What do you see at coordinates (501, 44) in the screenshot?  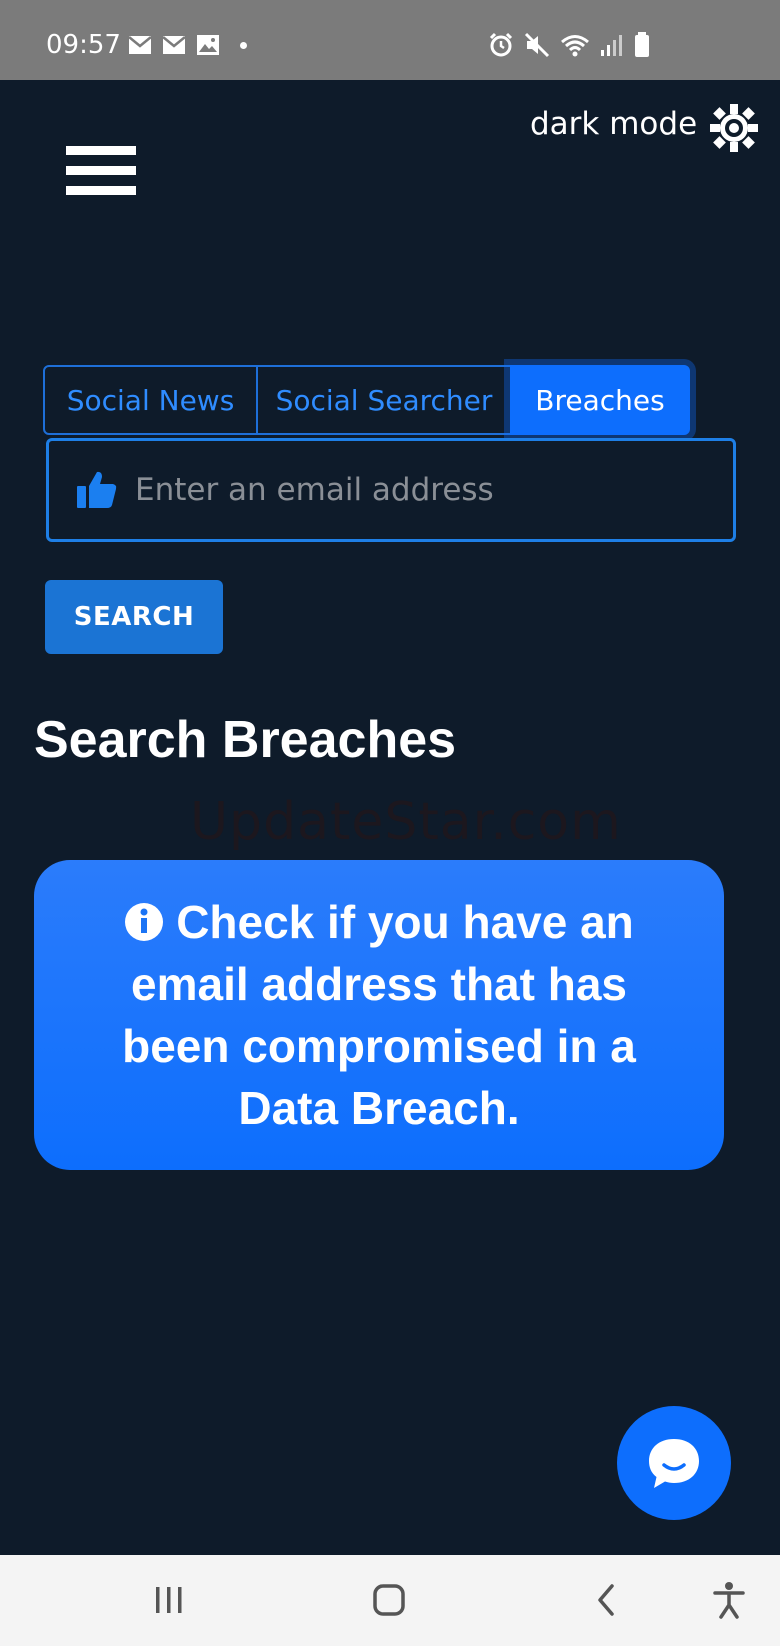 I see `alarm-icon` at bounding box center [501, 44].